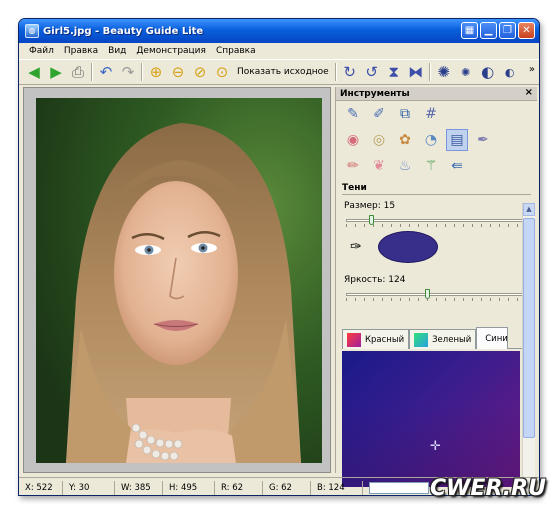 The height and width of the screenshot is (514, 560). I want to click on tools-panel-title: Инструменты, so click(375, 93).